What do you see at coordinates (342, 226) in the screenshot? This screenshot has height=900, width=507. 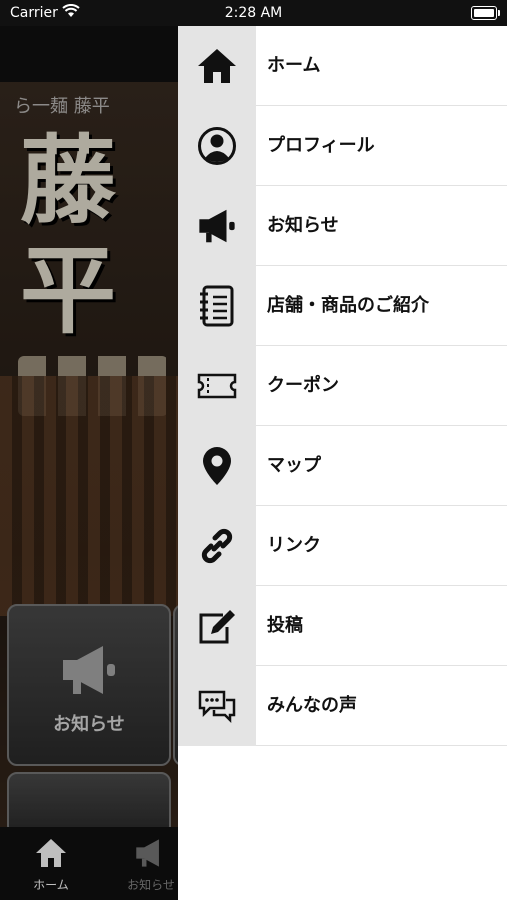 I see `menu-item-news: お知らせ` at bounding box center [342, 226].